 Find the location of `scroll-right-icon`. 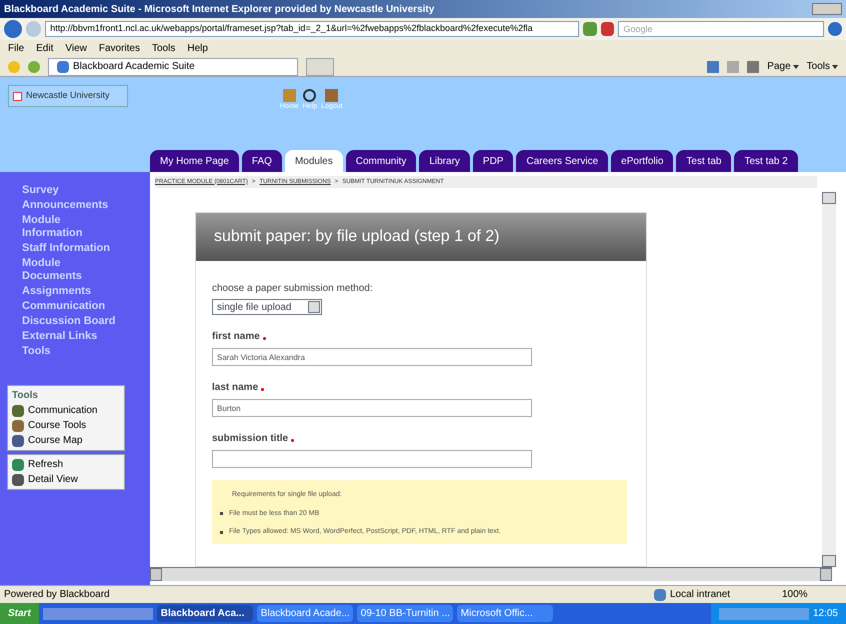

scroll-right-icon is located at coordinates (826, 574).